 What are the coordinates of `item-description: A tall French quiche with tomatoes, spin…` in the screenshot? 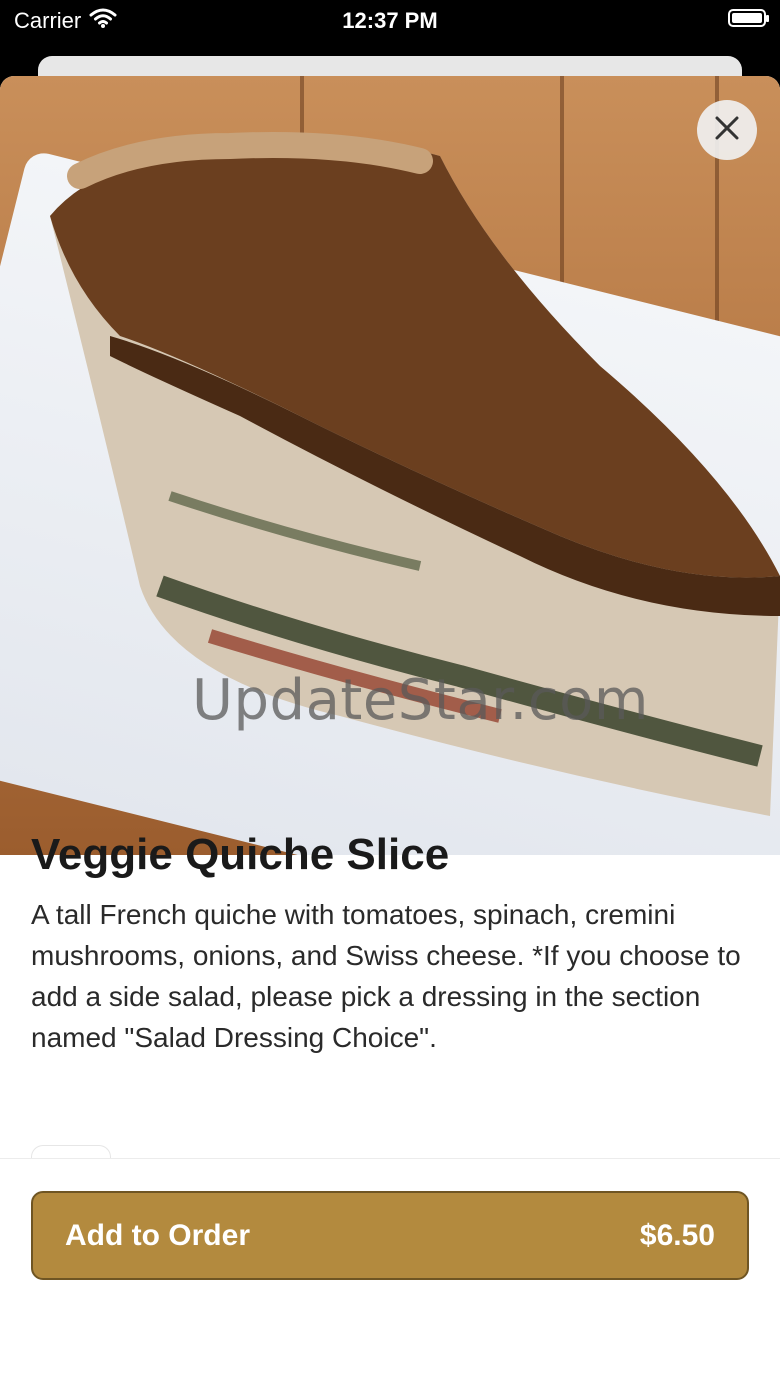 It's located at (386, 976).